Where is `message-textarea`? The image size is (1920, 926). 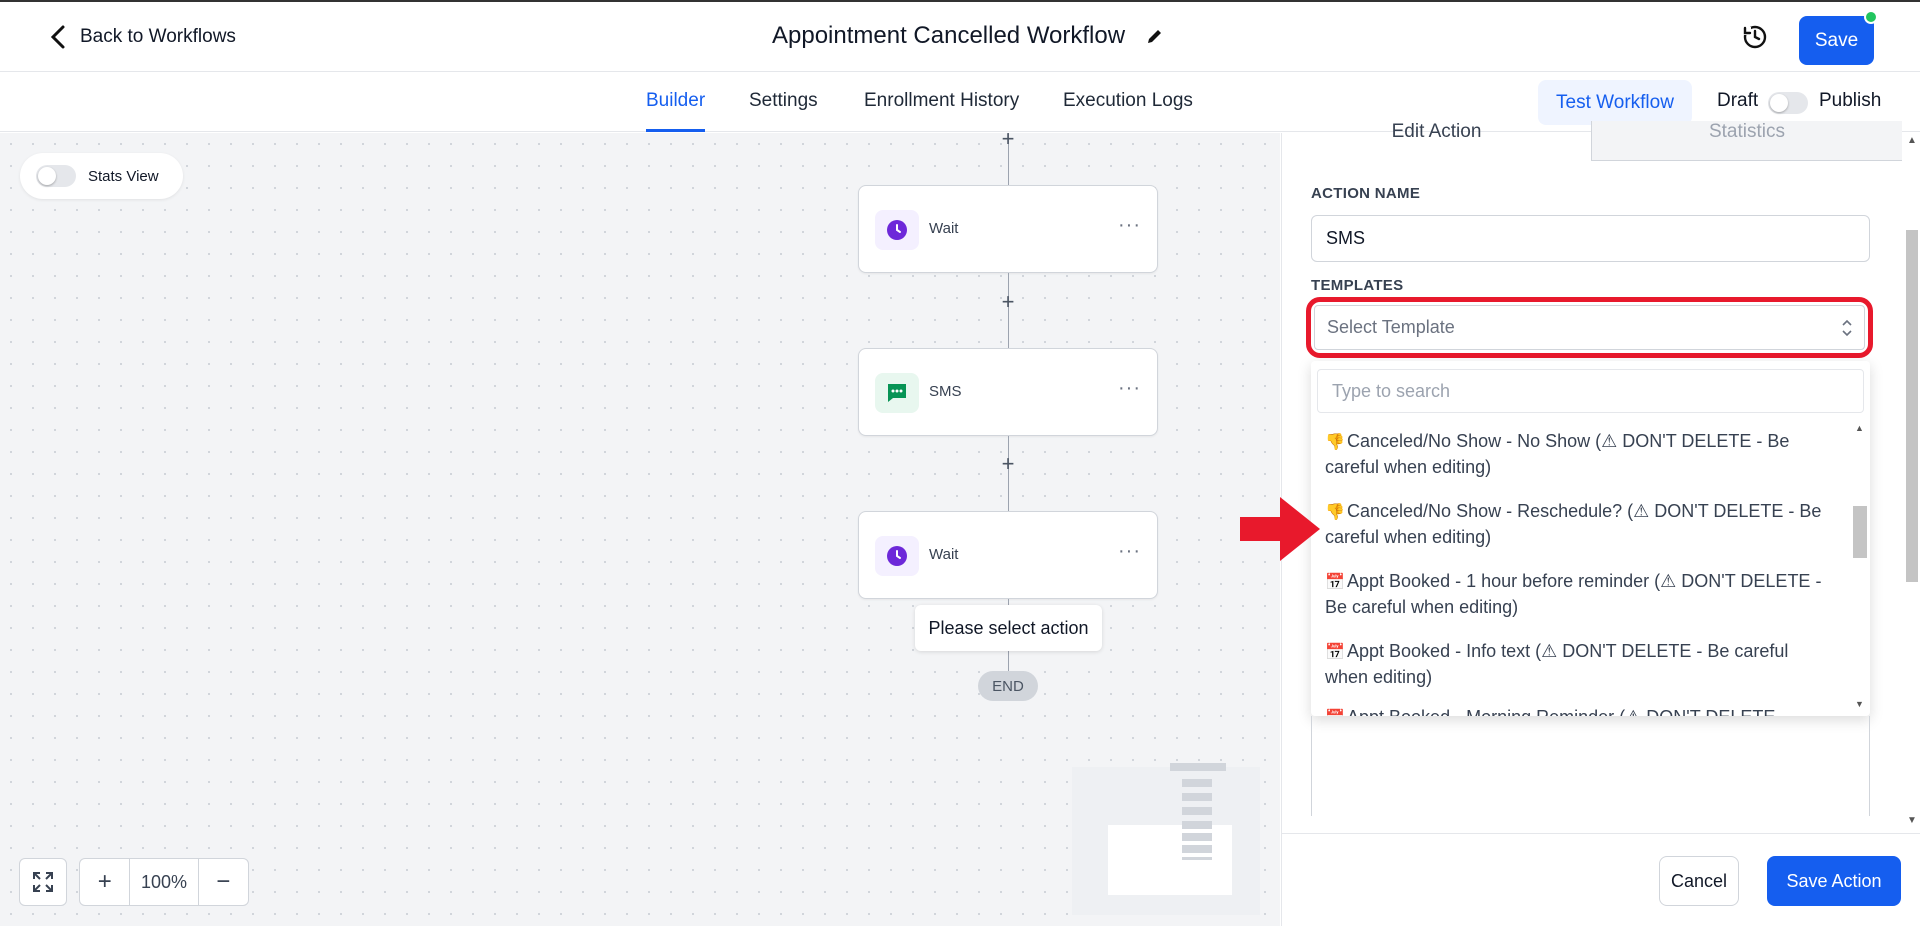
message-textarea is located at coordinates (1590, 766).